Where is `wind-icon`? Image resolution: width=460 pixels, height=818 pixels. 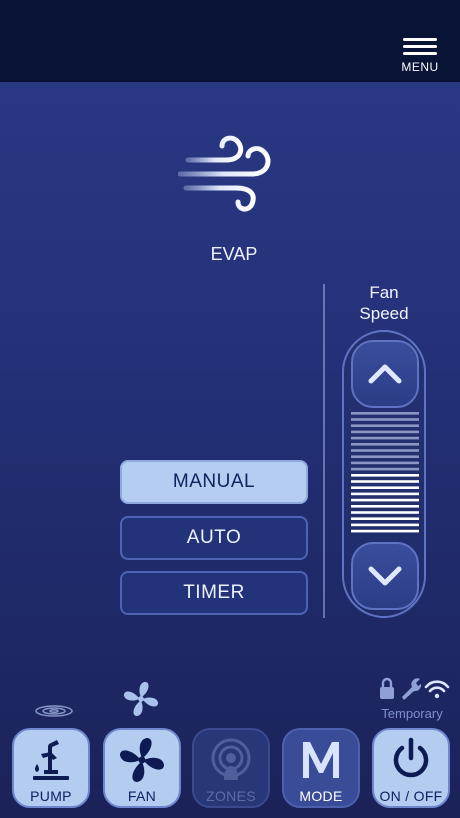 wind-icon is located at coordinates (224, 173).